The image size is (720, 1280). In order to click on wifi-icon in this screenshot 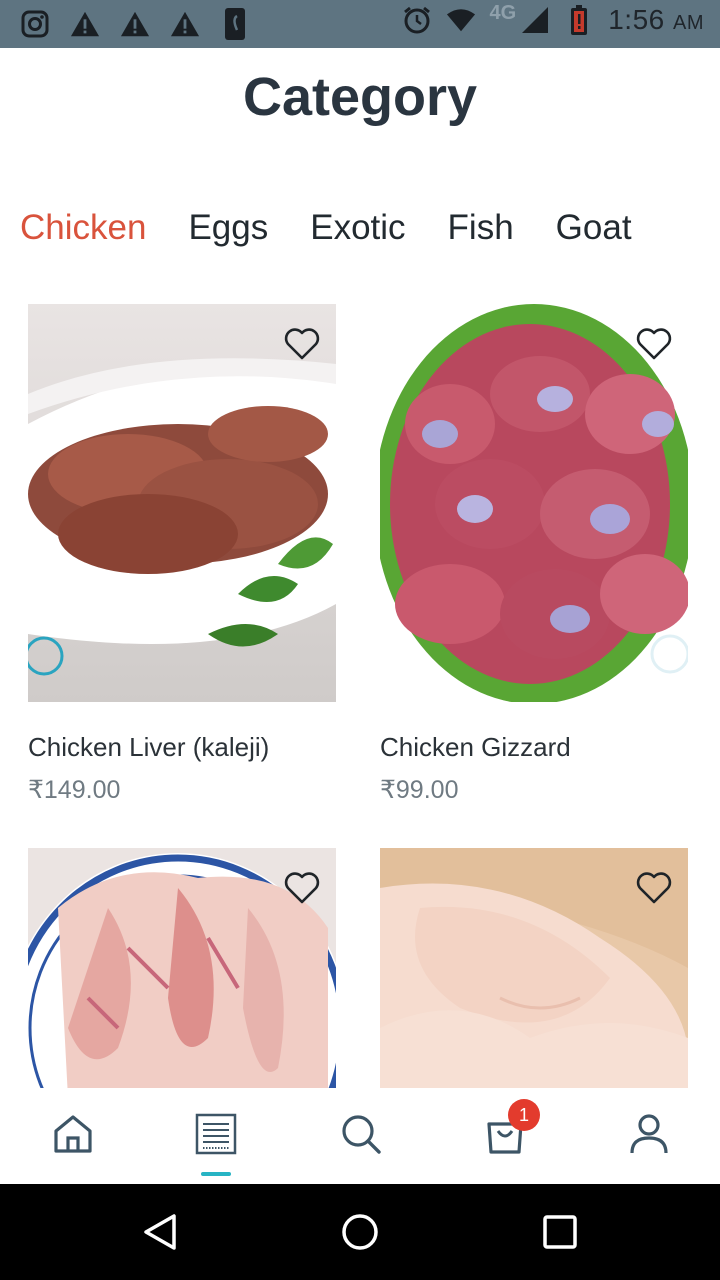, I will do `click(461, 20)`.